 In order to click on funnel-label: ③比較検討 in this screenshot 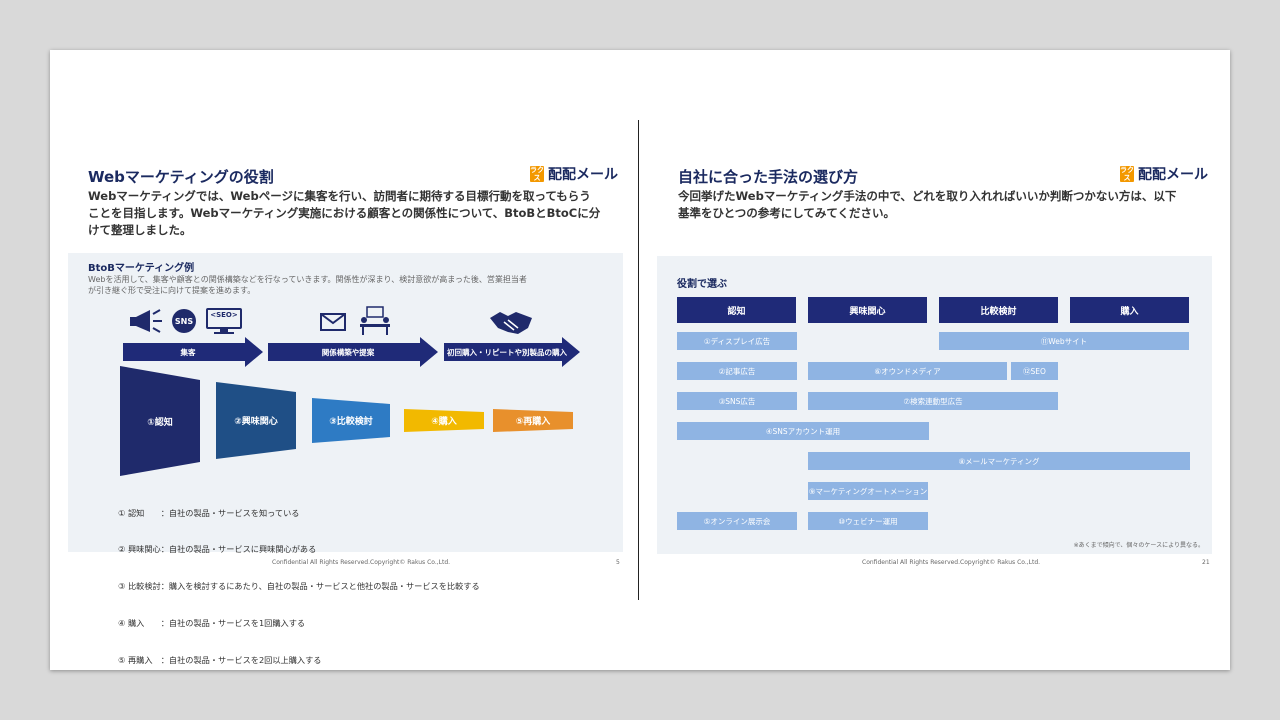, I will do `click(351, 422)`.